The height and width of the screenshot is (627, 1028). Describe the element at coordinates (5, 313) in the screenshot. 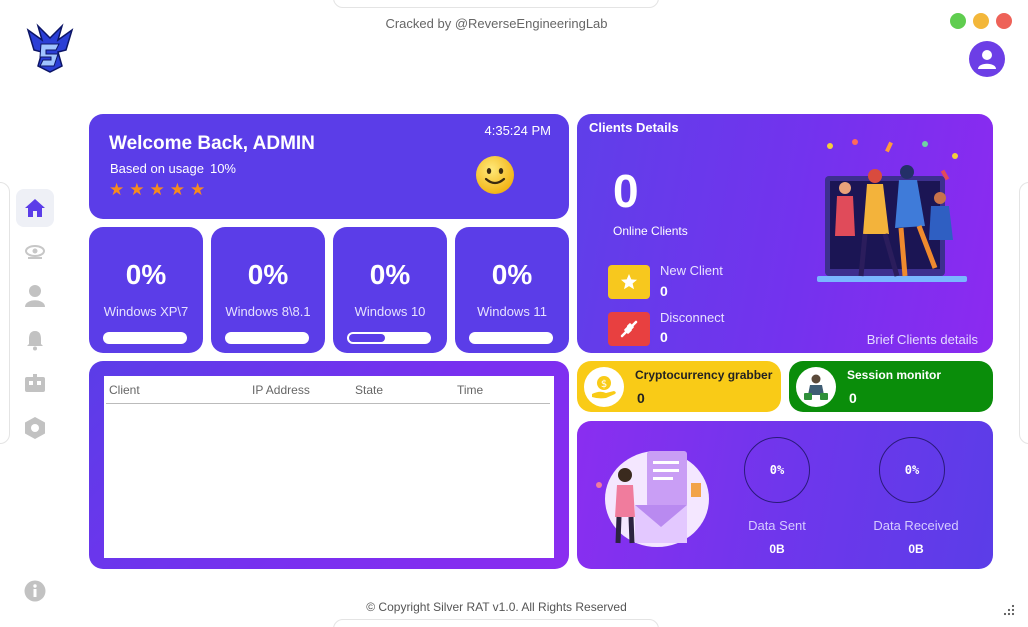

I see `sidebar-frame` at that location.